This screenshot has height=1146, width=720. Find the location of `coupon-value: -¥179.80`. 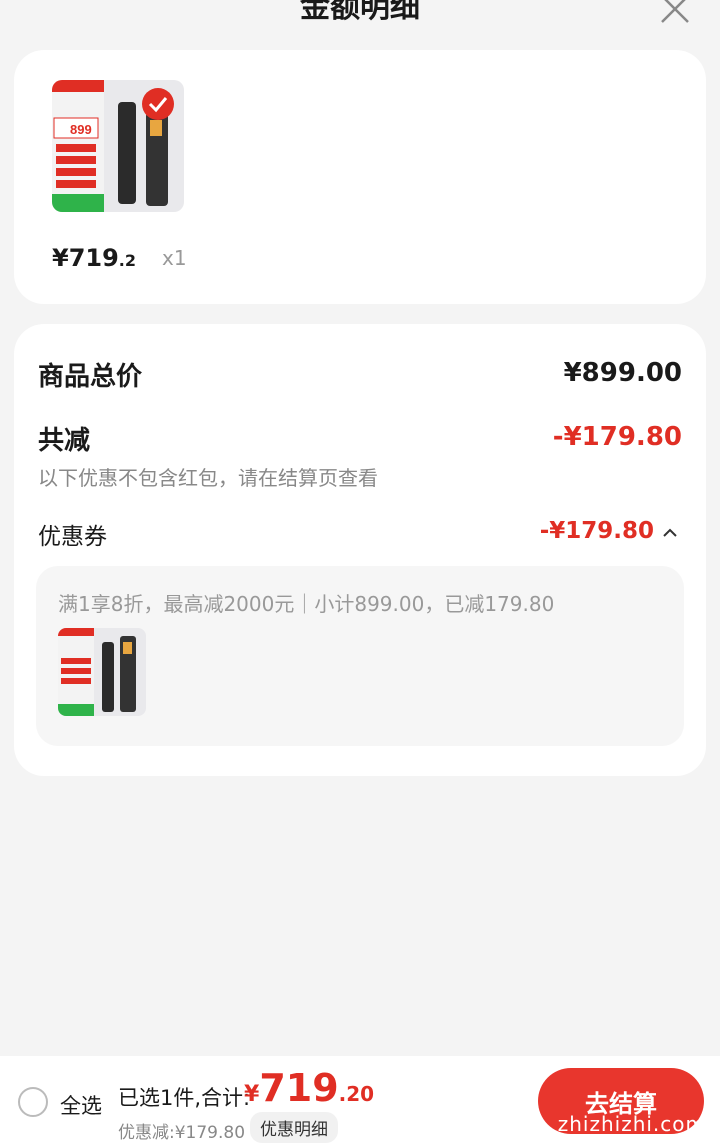

coupon-value: -¥179.80 is located at coordinates (597, 531).